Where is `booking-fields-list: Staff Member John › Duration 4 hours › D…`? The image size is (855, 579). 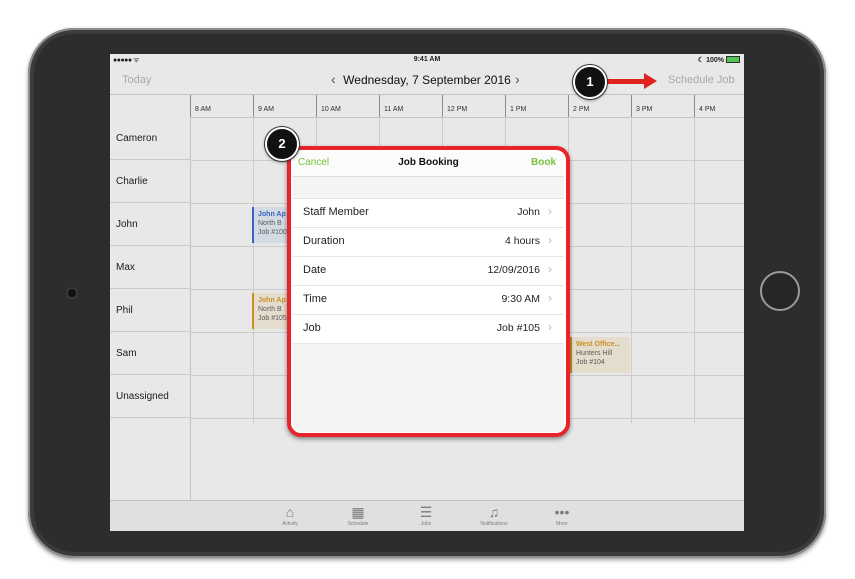 booking-fields-list: Staff Member John › Duration 4 hours › D… is located at coordinates (428, 271).